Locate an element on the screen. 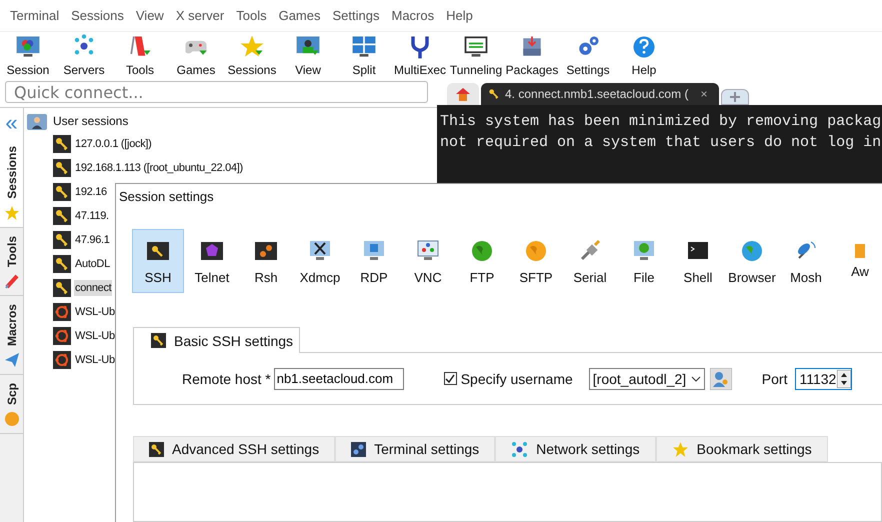 The image size is (882, 522). chevron-icon is located at coordinates (695, 379).